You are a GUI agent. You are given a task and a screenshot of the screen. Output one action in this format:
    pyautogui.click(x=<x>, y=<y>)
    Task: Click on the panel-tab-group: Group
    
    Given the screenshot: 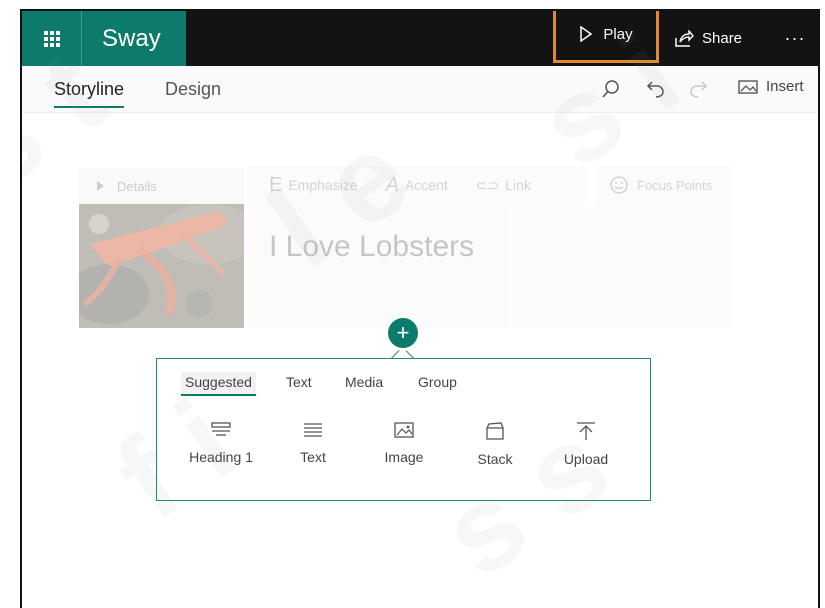 What is the action you would take?
    pyautogui.click(x=437, y=382)
    